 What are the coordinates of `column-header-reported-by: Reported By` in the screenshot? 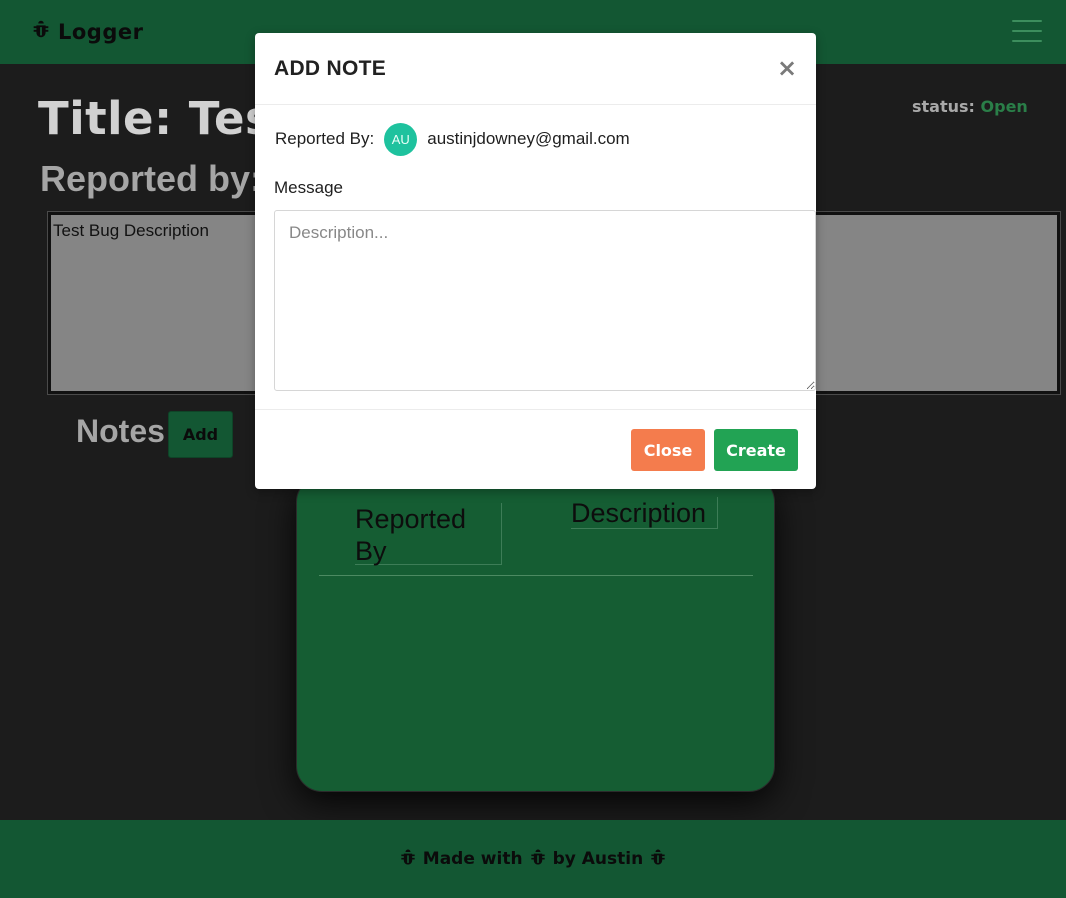 It's located at (428, 534).